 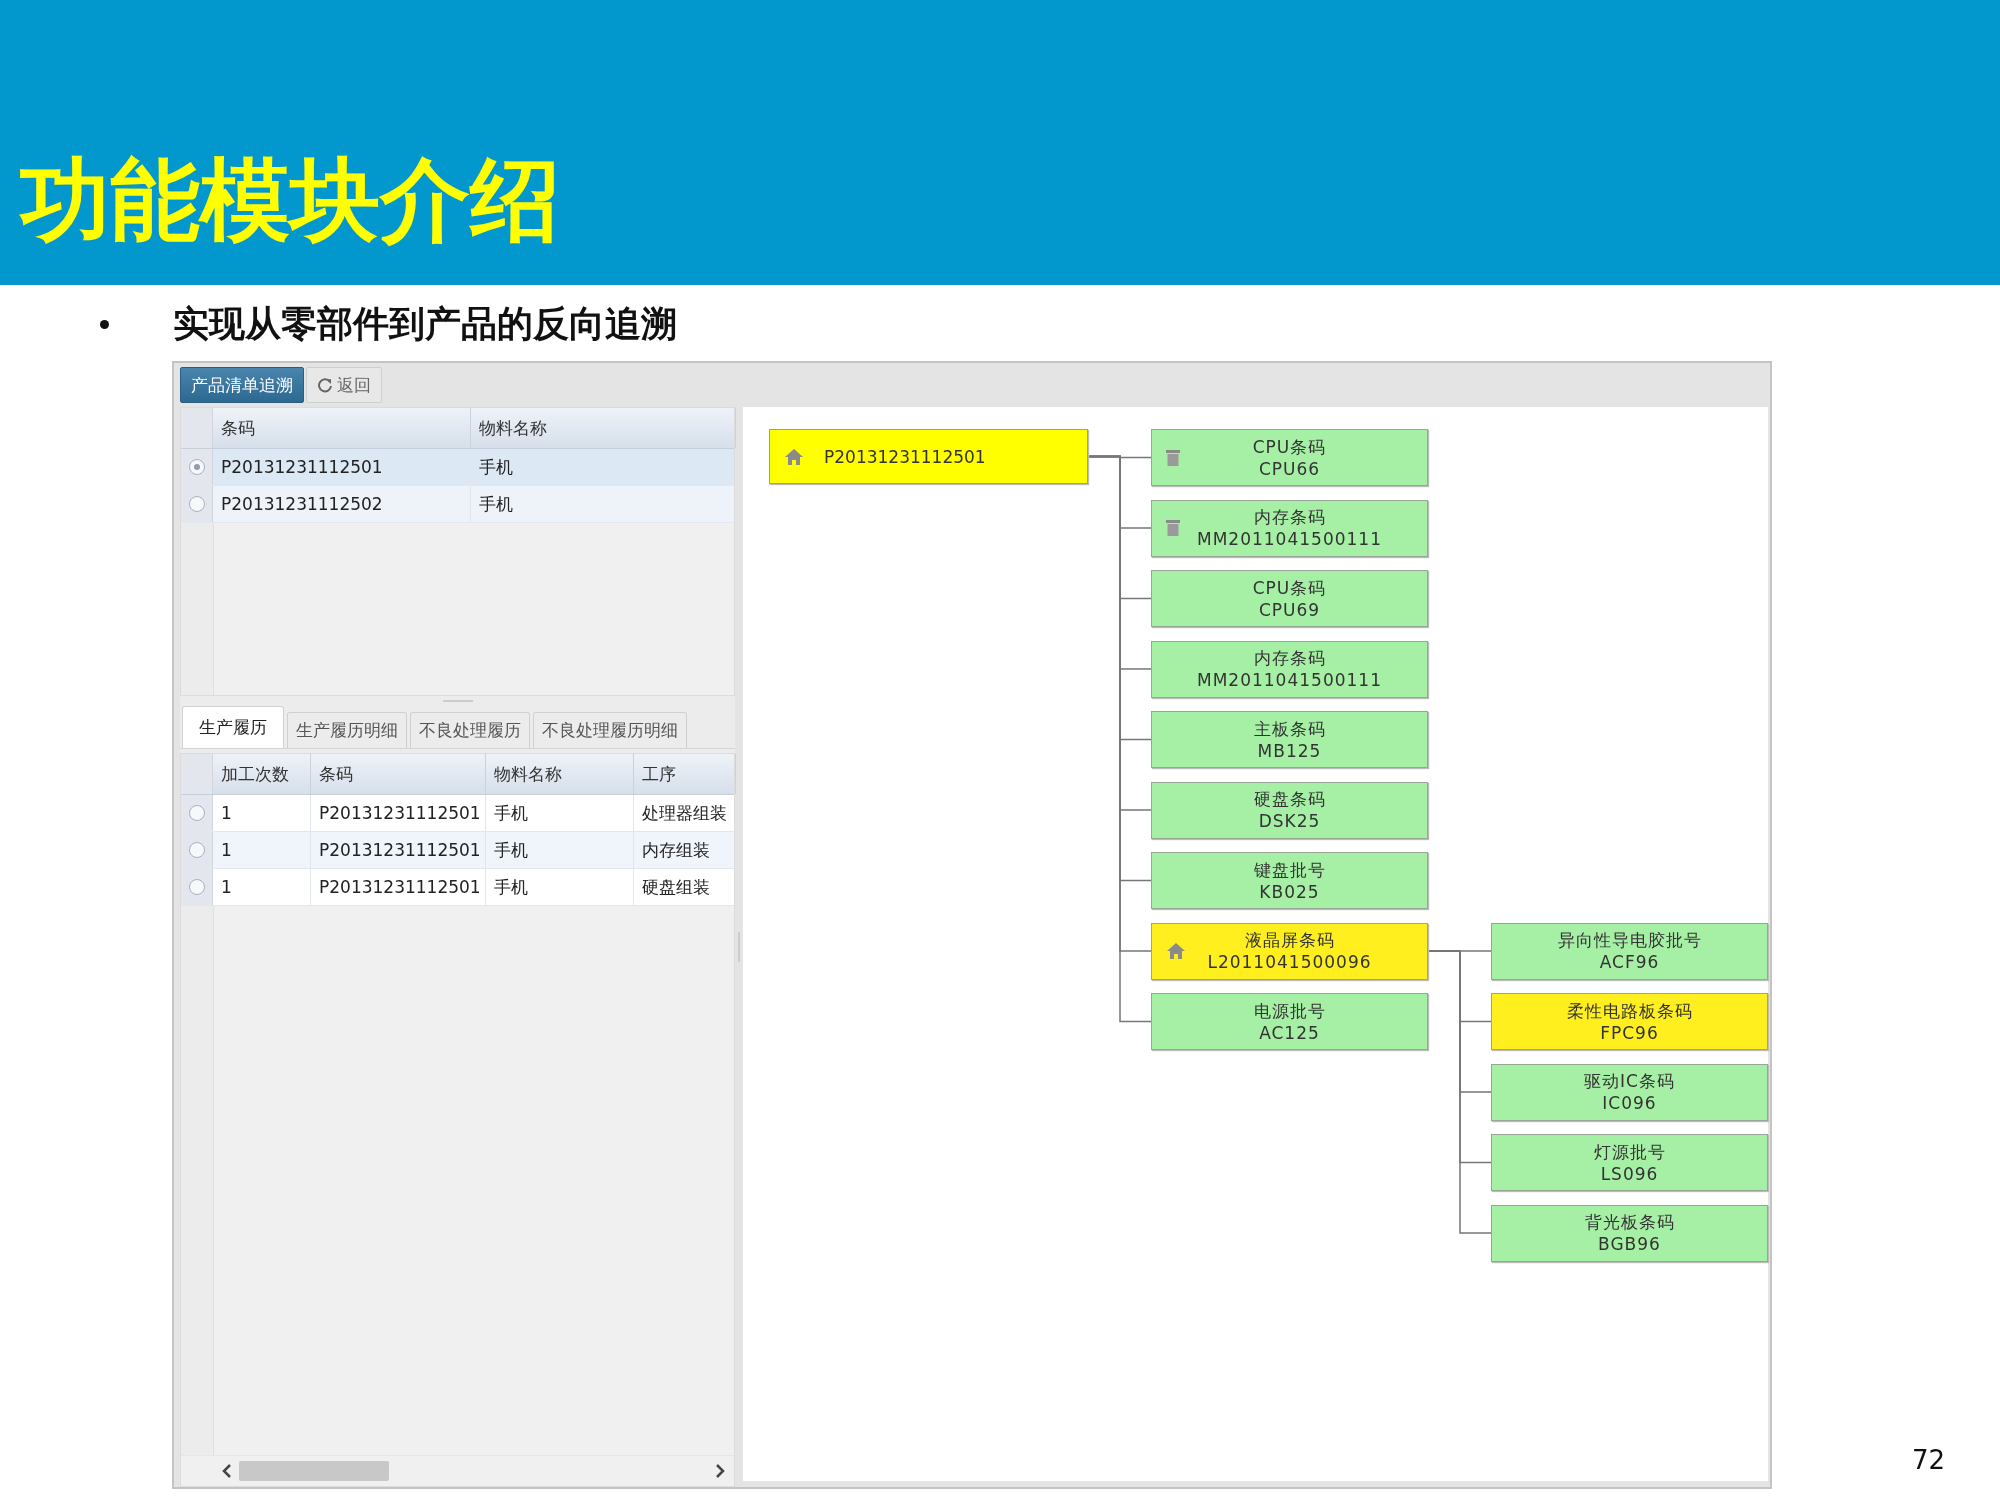 I want to click on tree-node: 电源批号 AC125, so click(x=1289, y=1021).